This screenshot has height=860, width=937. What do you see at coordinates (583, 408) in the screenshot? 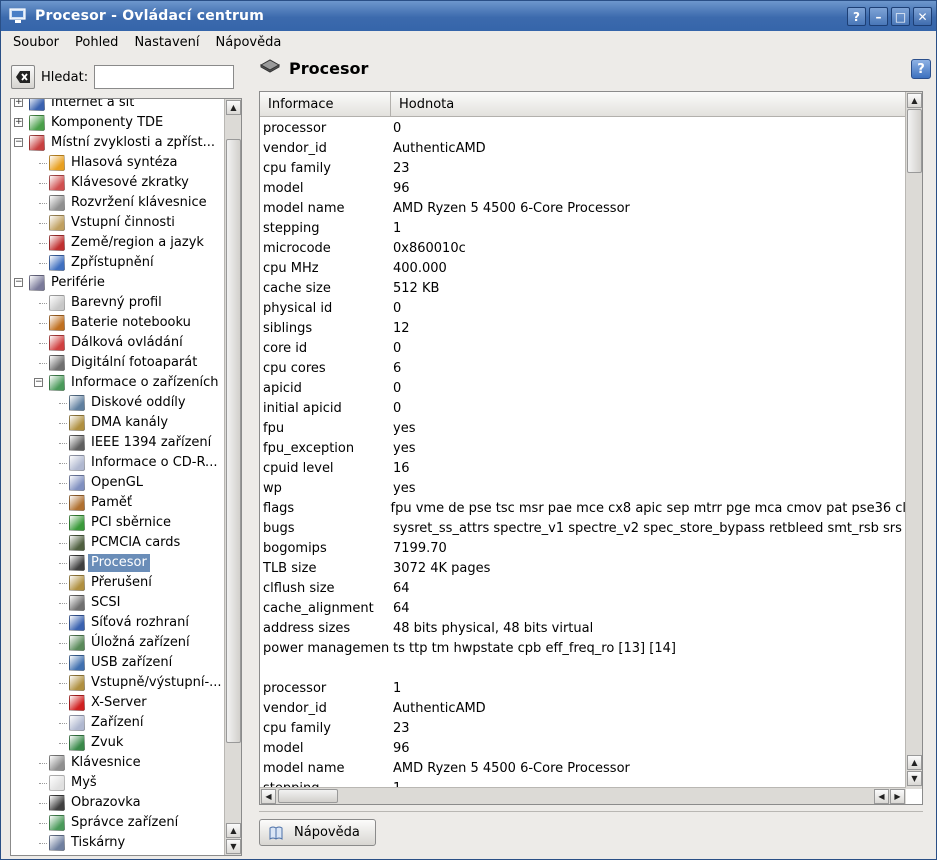
I see `table-row: initial apicid 0` at bounding box center [583, 408].